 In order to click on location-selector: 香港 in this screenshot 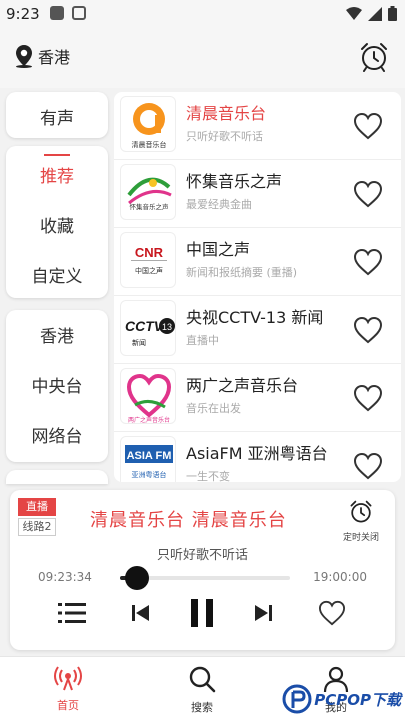, I will do `click(42, 56)`.